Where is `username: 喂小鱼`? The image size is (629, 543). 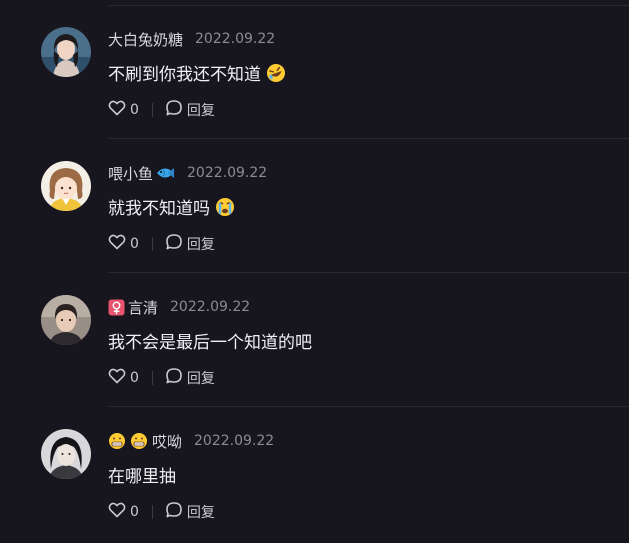
username: 喂小鱼 is located at coordinates (130, 173).